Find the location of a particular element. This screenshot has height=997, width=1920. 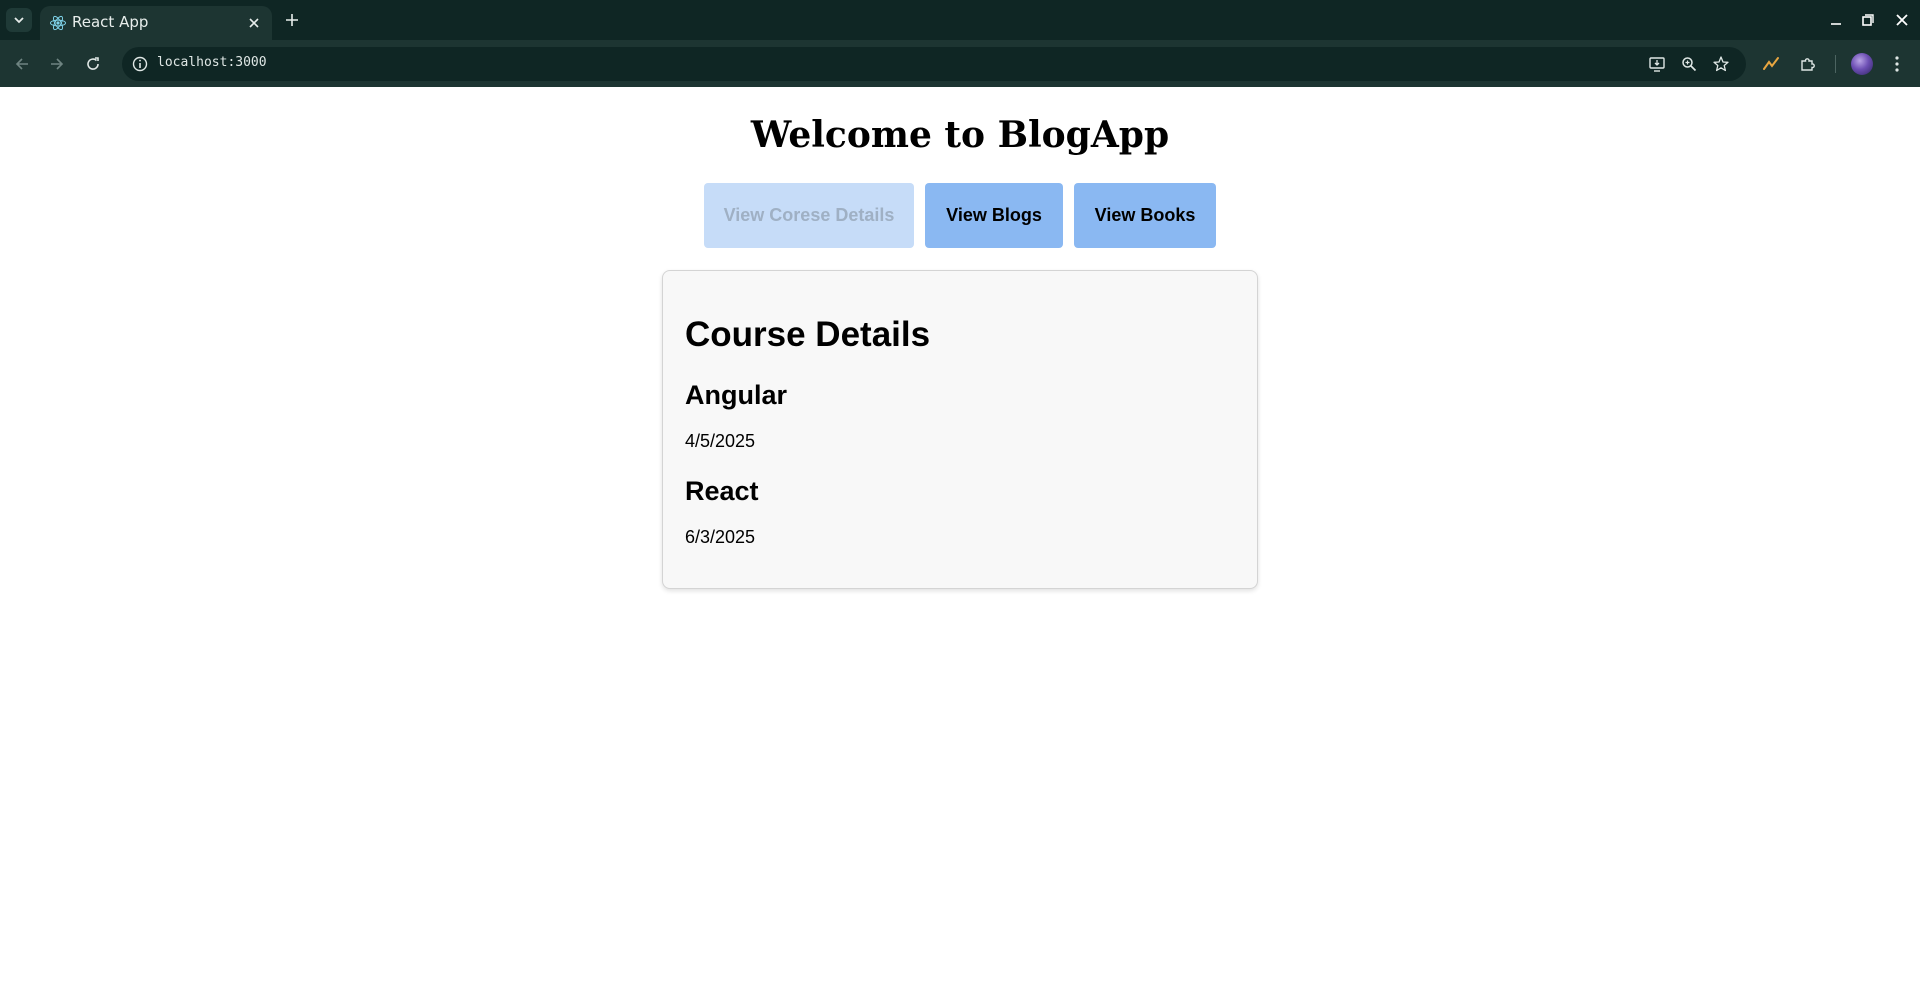

browser-tab: React App is located at coordinates (156, 23).